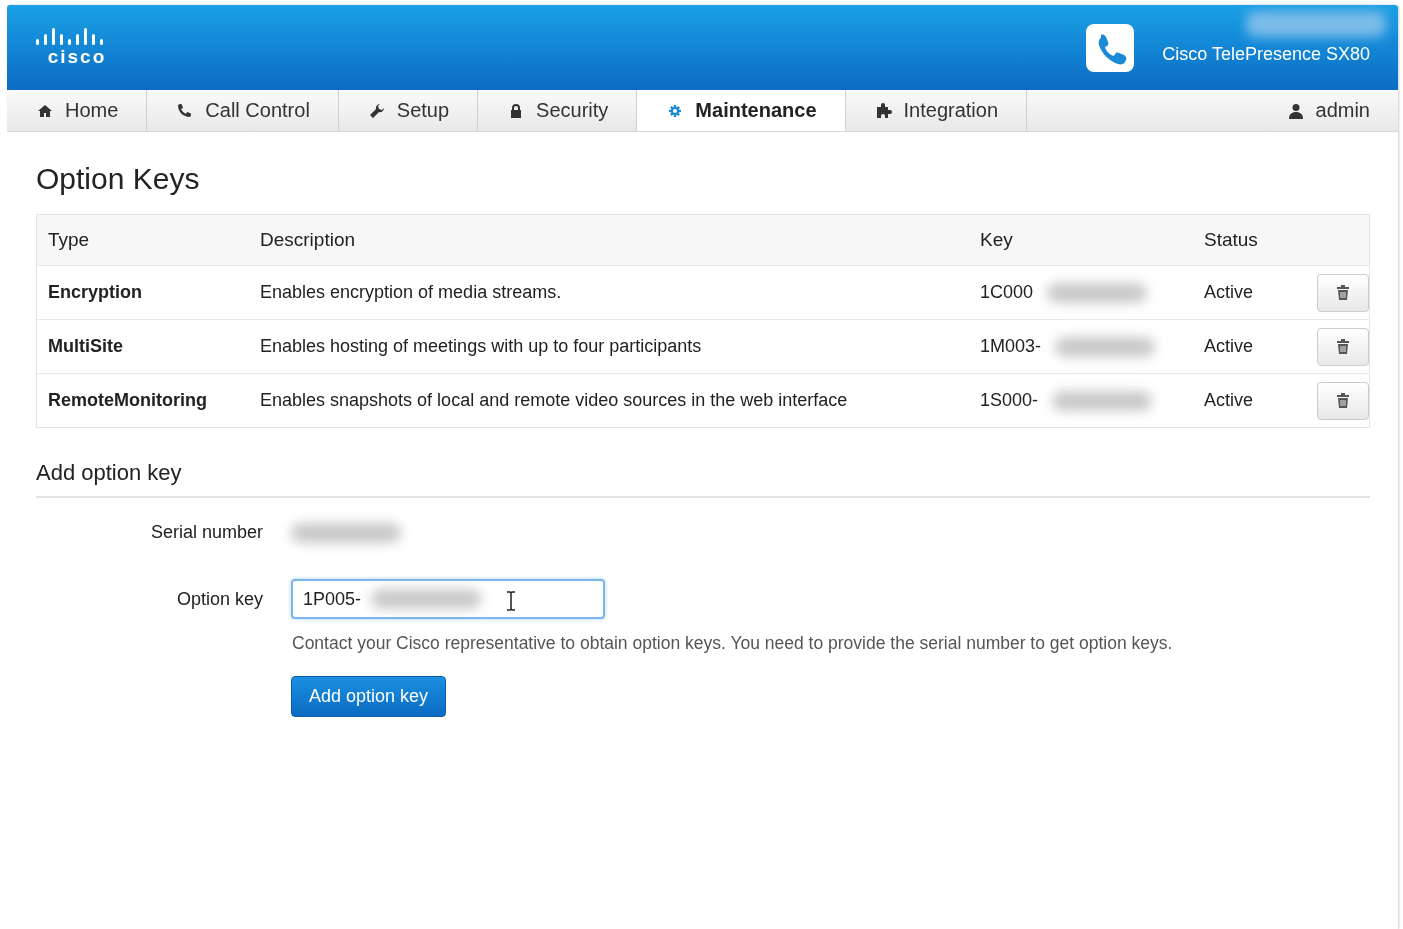  What do you see at coordinates (1231, 240) in the screenshot?
I see `column-header: Status` at bounding box center [1231, 240].